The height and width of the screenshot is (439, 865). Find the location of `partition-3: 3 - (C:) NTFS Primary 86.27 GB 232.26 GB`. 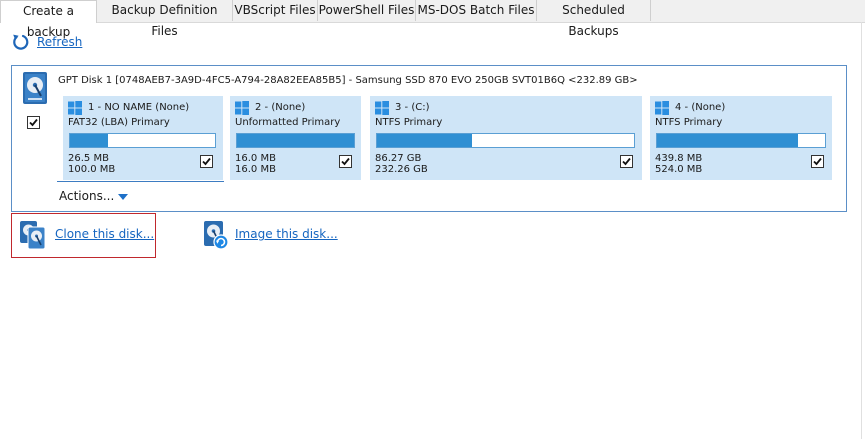

partition-3: 3 - (C:) NTFS Primary 86.27 GB 232.26 GB is located at coordinates (506, 138).